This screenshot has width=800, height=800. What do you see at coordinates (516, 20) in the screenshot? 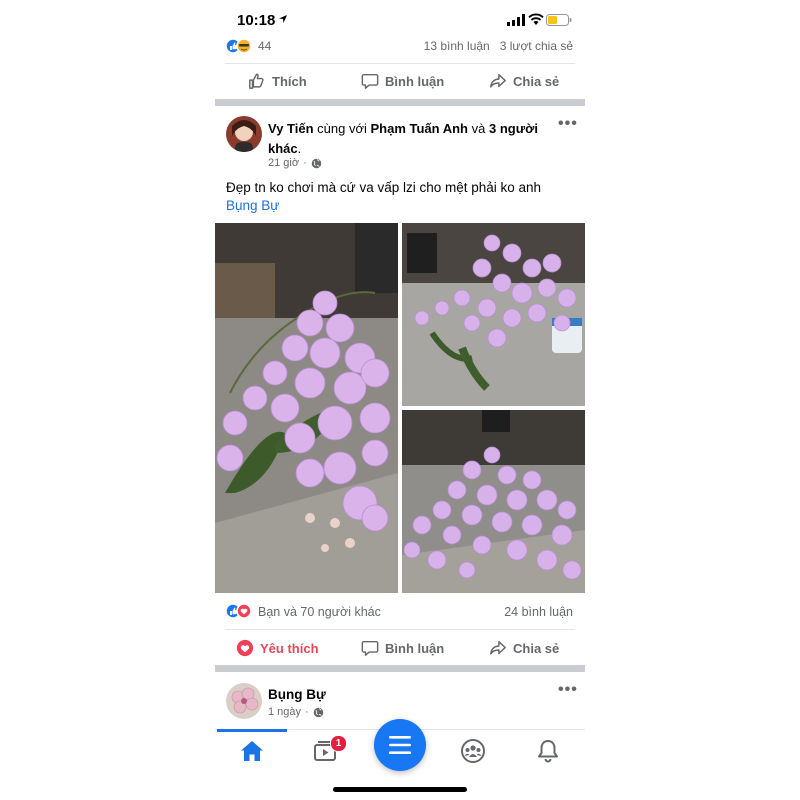
I see `cellular-signal-icon` at bounding box center [516, 20].